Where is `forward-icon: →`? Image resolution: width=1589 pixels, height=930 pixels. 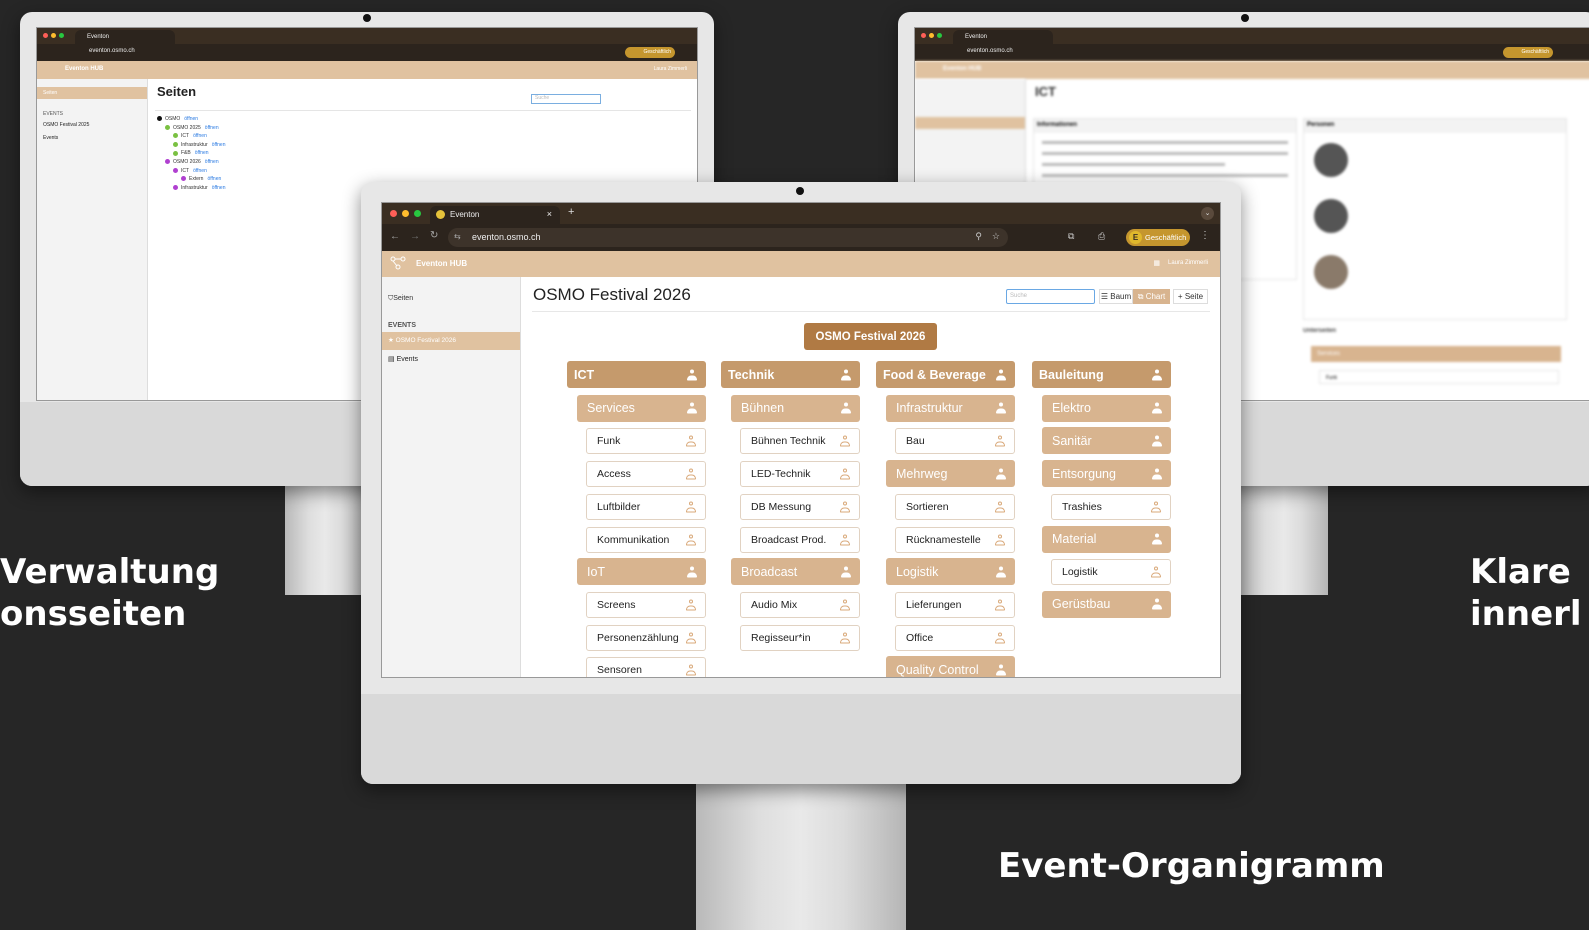 forward-icon: → is located at coordinates (415, 236).